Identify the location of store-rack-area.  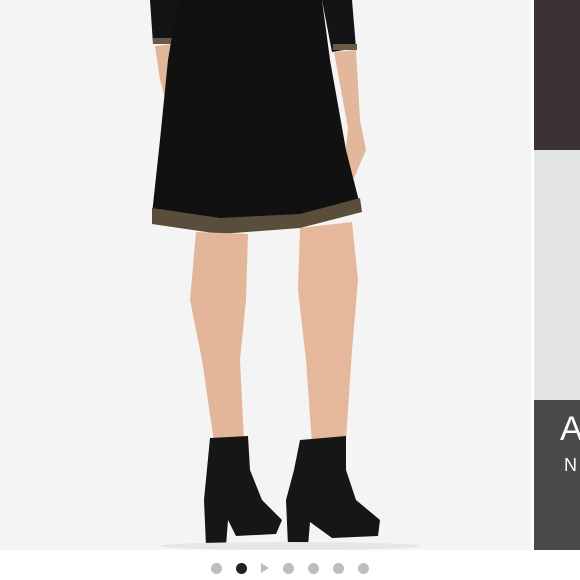
(557, 75).